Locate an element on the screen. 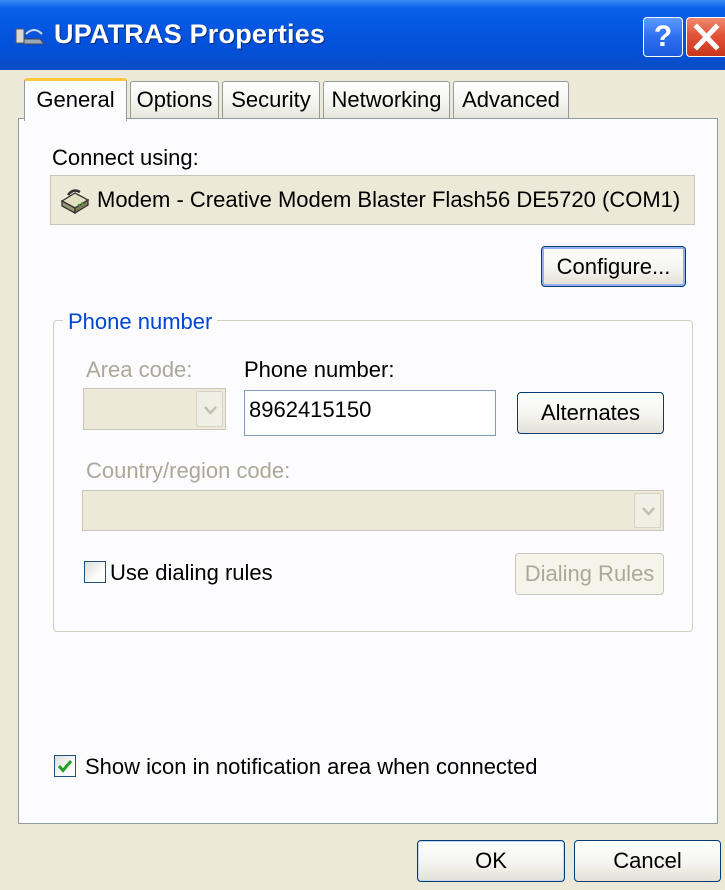 The height and width of the screenshot is (890, 725). use-dialing-rules-checkbox is located at coordinates (95, 572).